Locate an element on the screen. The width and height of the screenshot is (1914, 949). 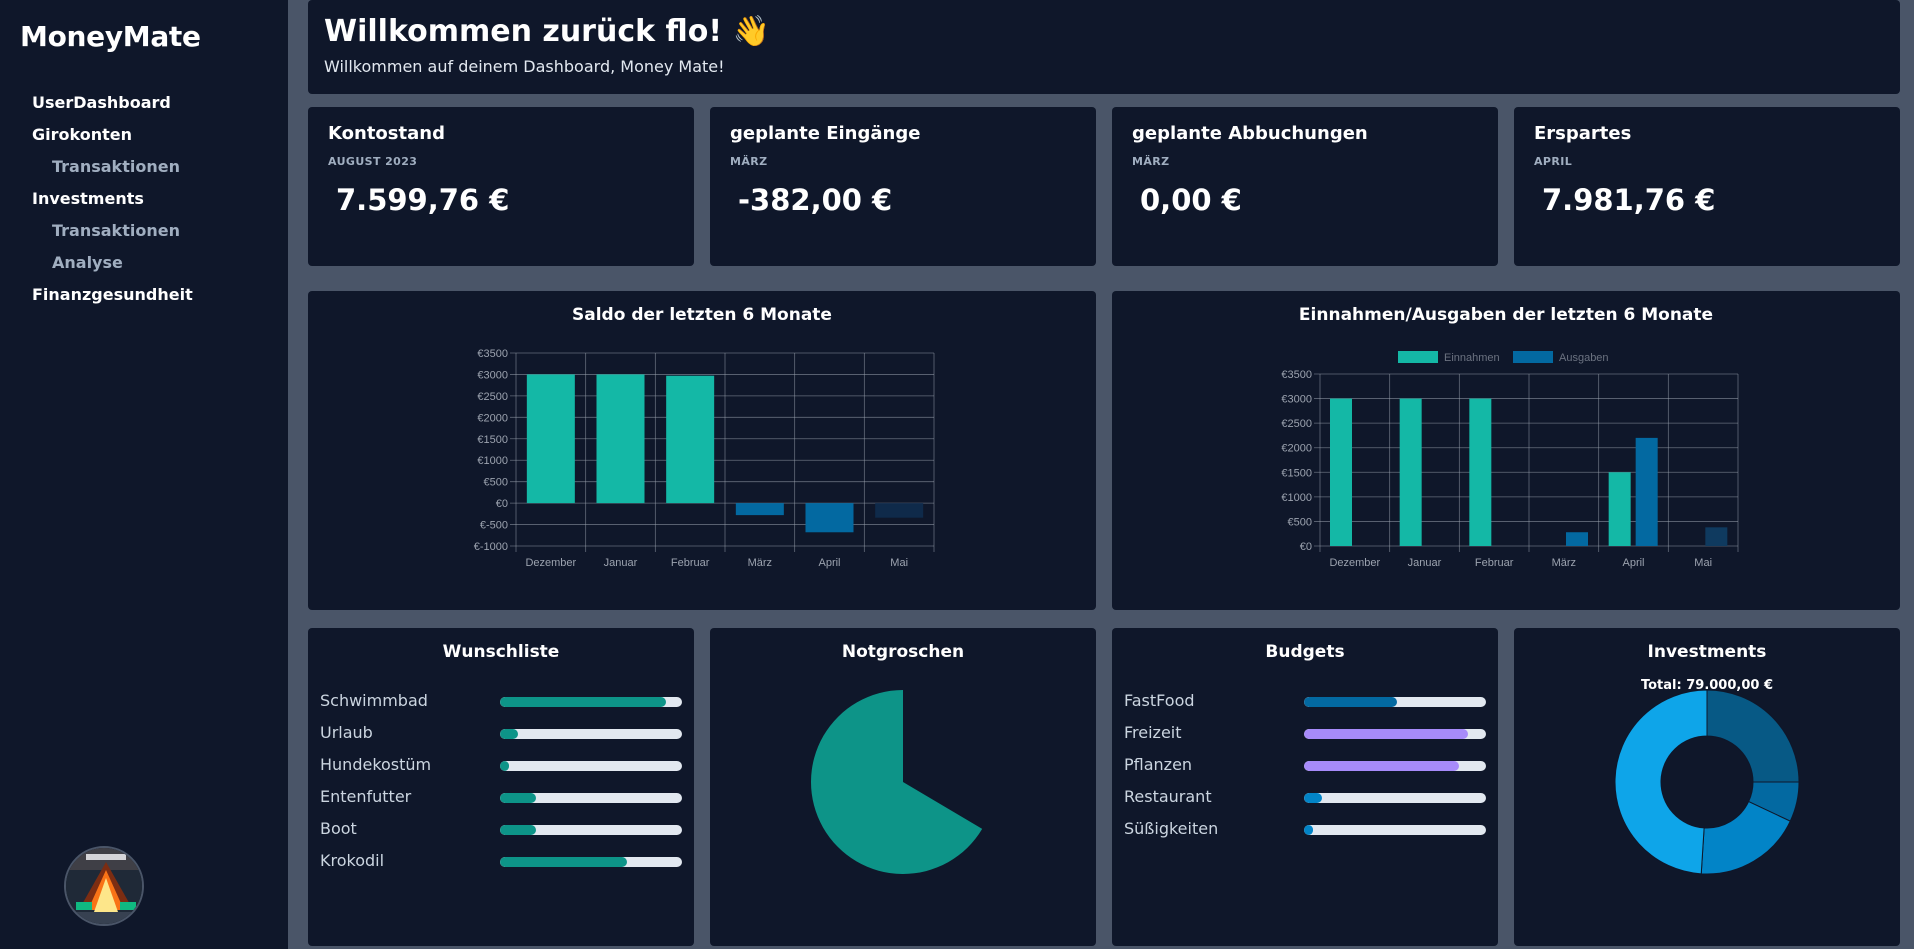
wishlist-item-label: Schwimmbad is located at coordinates (374, 700).